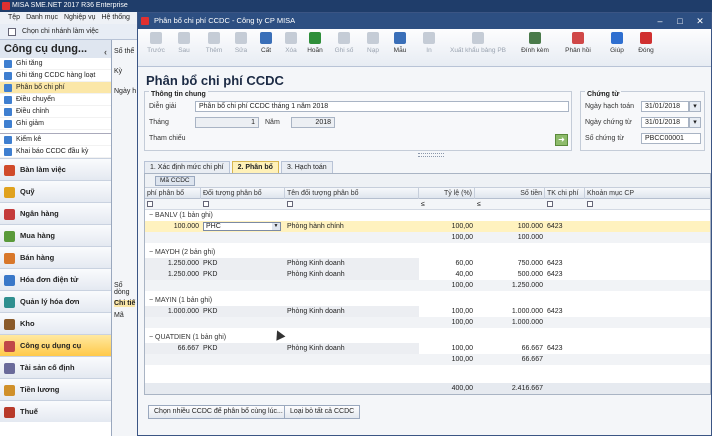  Describe the element at coordinates (313, 122) in the screenshot. I see `nam-input: 2018` at that location.